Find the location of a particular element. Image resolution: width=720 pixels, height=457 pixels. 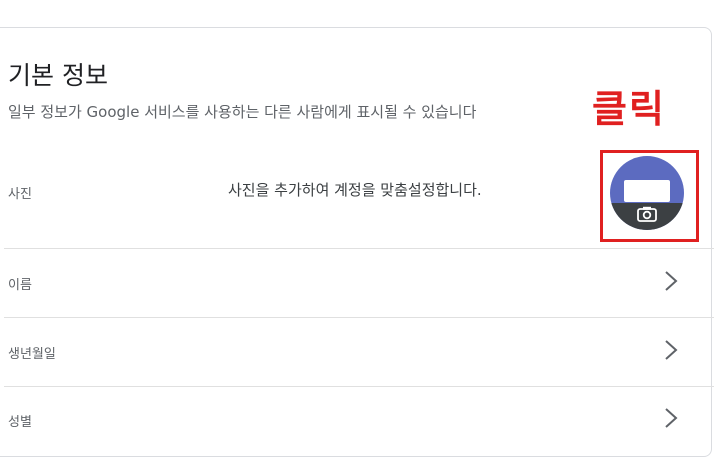

profile-avatar-button is located at coordinates (647, 193).